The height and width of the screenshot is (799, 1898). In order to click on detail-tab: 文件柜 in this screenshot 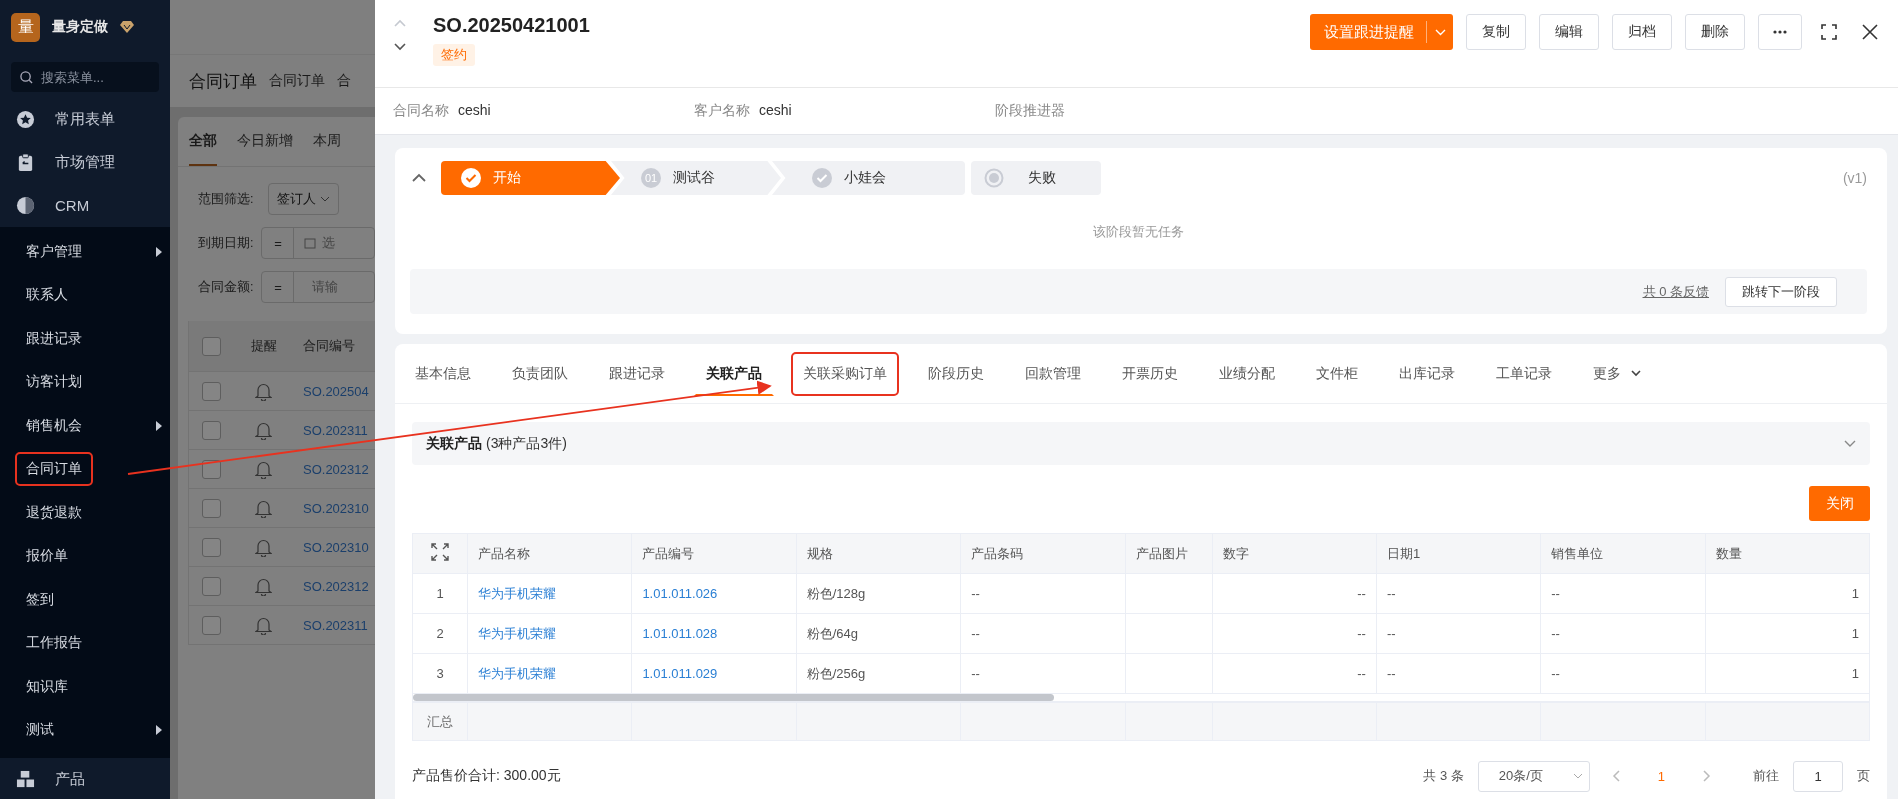, I will do `click(1337, 373)`.